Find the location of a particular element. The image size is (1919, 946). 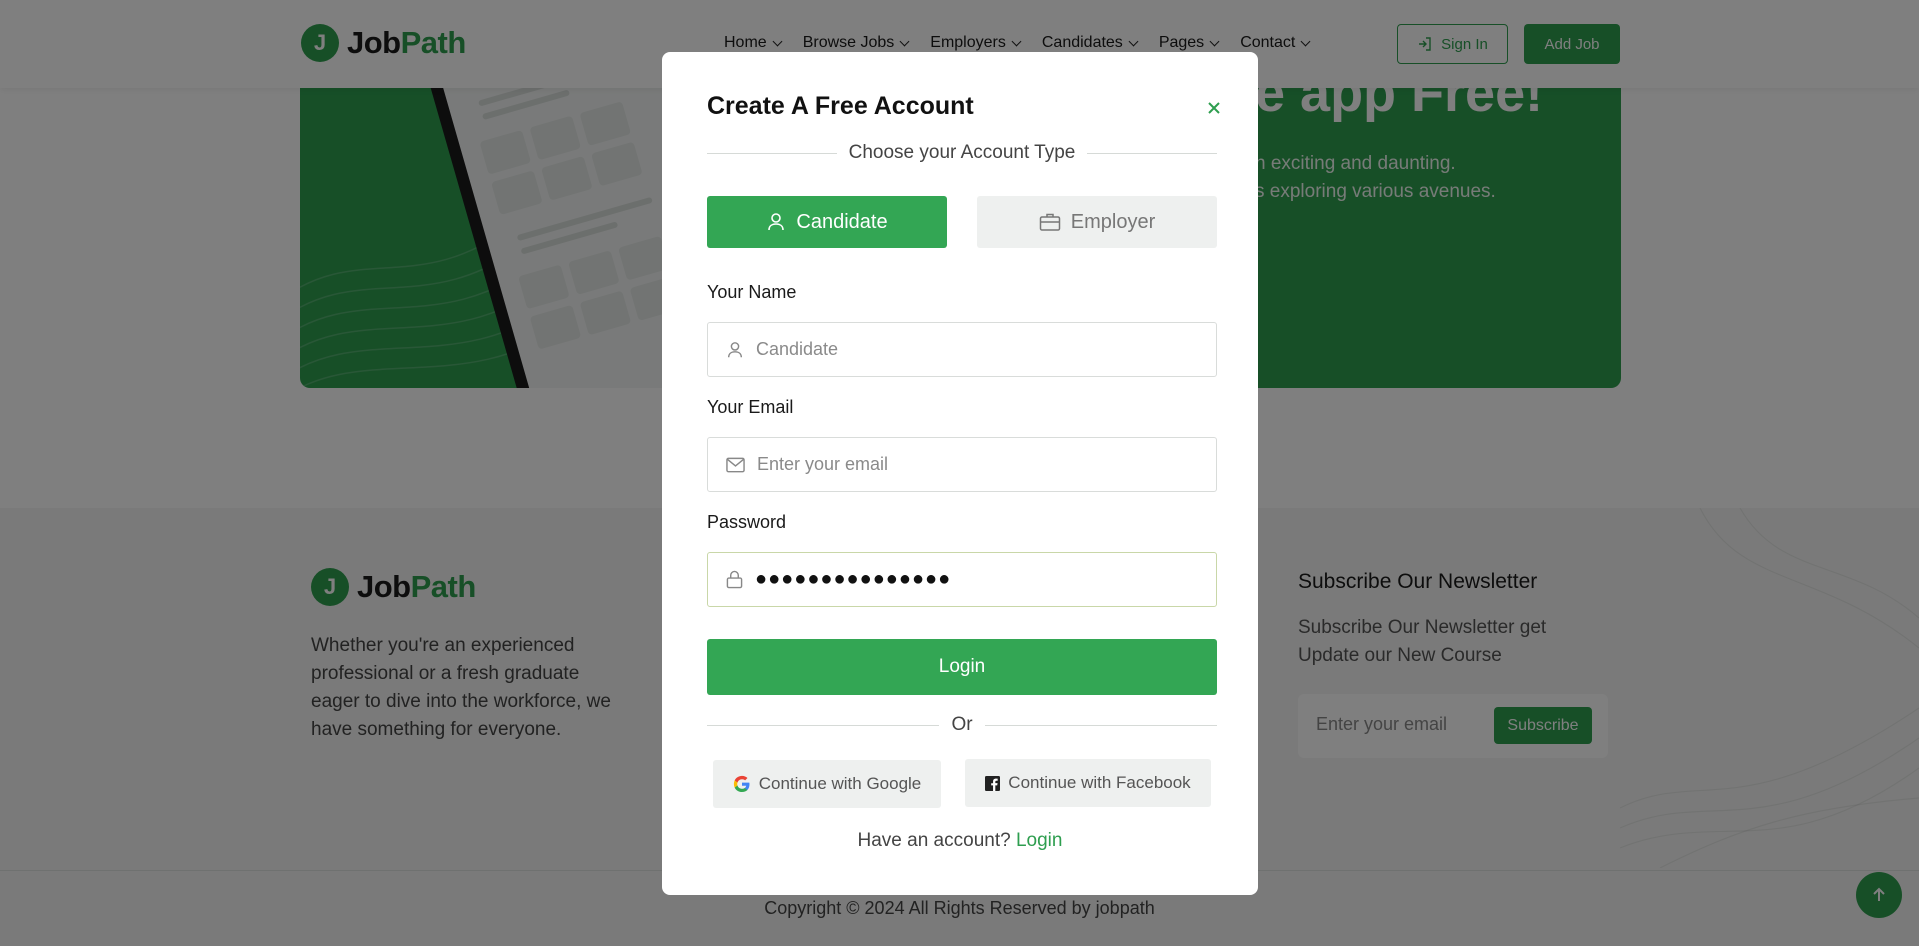

account-type-heading: Choose your Account Type is located at coordinates (962, 152).